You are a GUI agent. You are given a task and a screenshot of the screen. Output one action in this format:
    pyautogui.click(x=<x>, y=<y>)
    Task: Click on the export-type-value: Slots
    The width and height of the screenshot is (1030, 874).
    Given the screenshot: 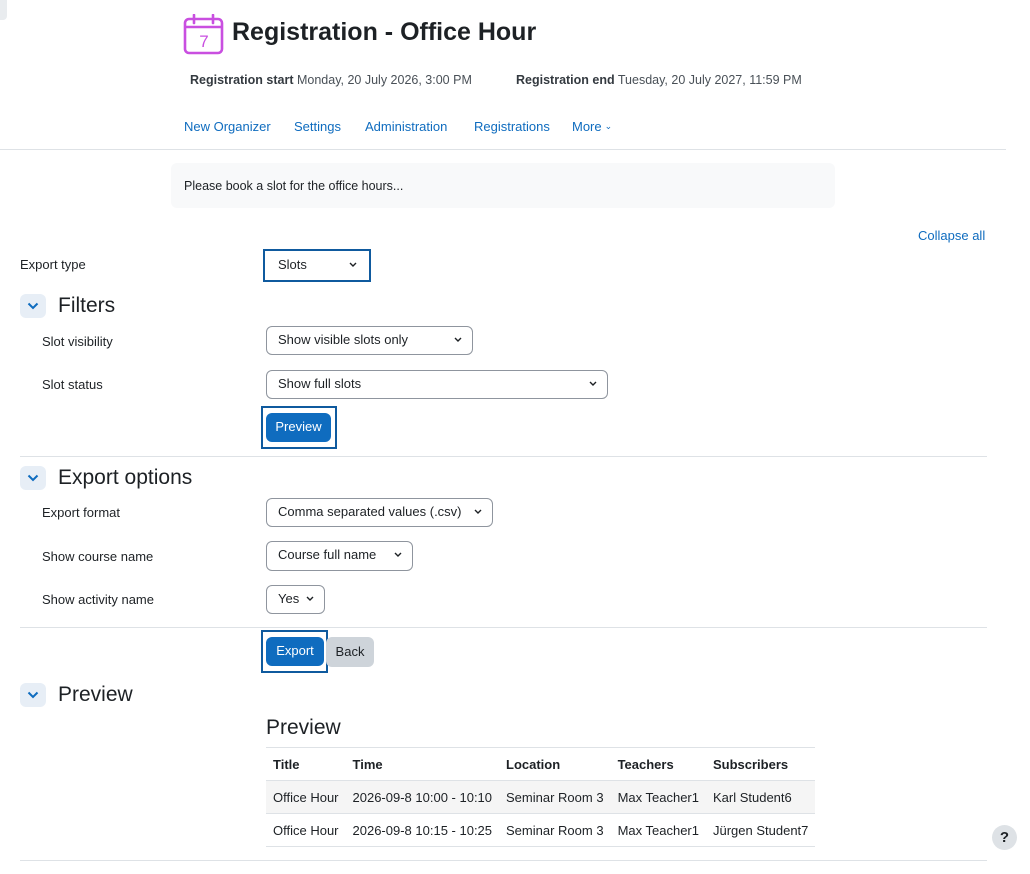 What is the action you would take?
    pyautogui.click(x=292, y=264)
    